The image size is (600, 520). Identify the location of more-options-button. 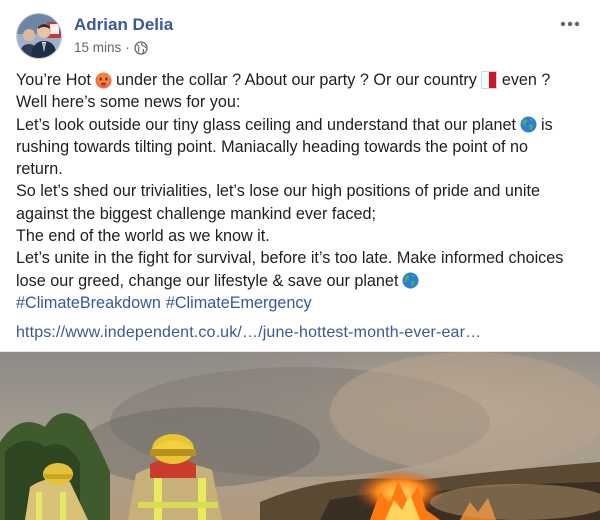
(570, 24).